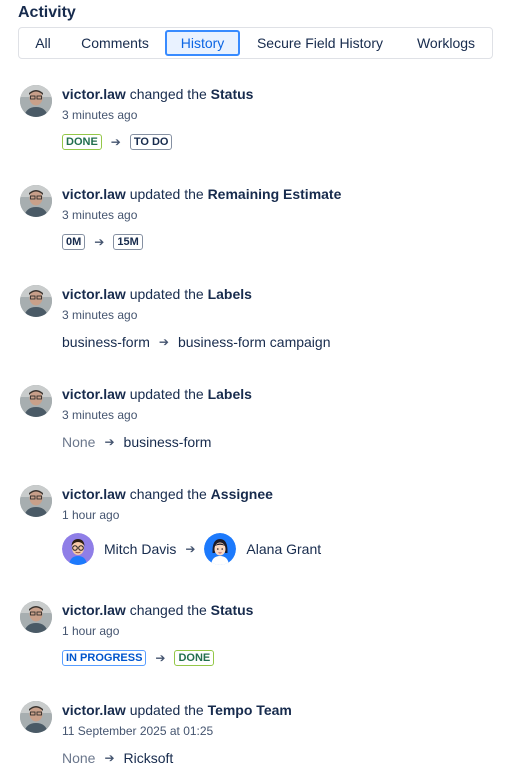 This screenshot has height=778, width=511. Describe the element at coordinates (167, 442) in the screenshot. I see `label-to: business-form` at that location.